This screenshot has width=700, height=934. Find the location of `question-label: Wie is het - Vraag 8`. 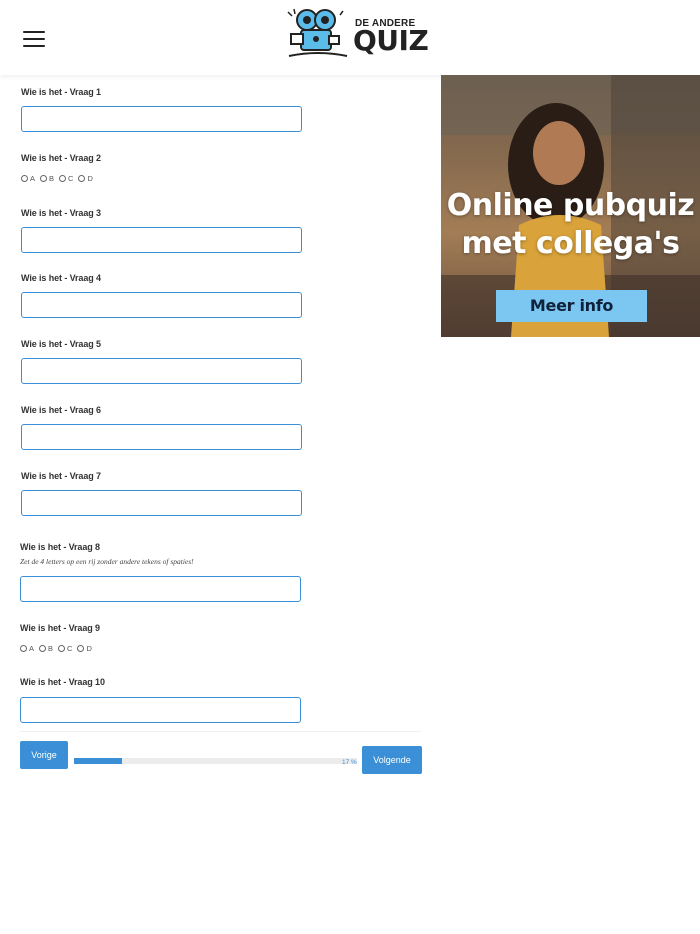

question-label: Wie is het - Vraag 8 is located at coordinates (60, 547).